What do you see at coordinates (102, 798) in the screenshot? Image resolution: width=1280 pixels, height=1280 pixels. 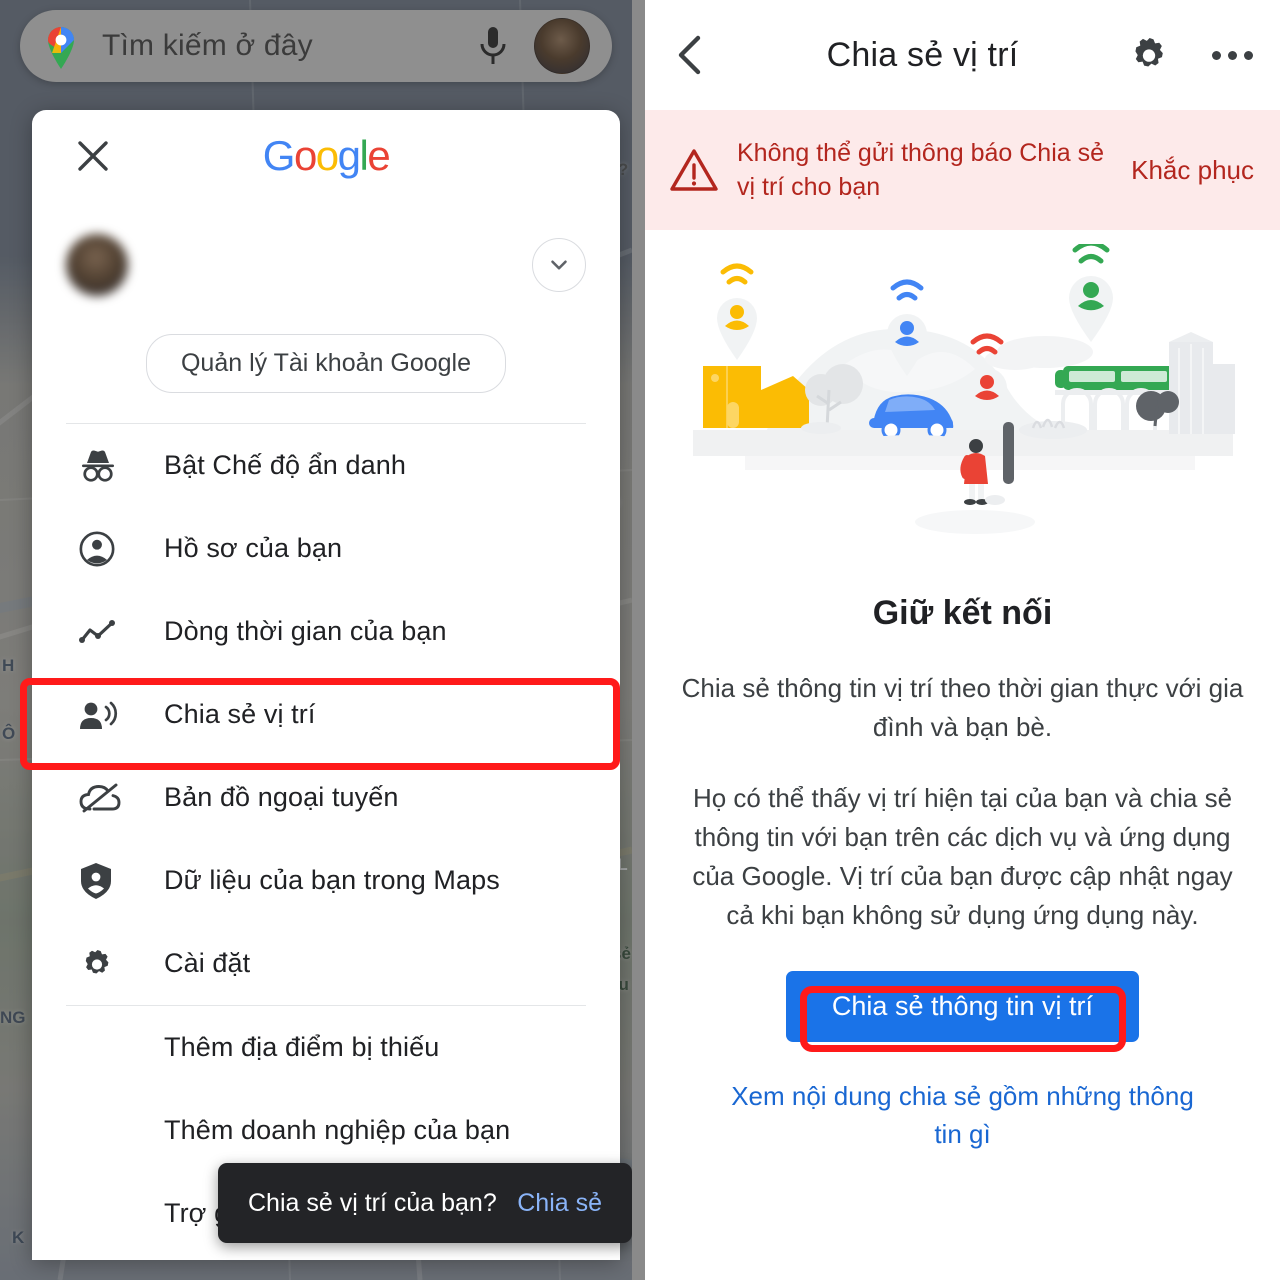 I see `cloud-off-icon` at bounding box center [102, 798].